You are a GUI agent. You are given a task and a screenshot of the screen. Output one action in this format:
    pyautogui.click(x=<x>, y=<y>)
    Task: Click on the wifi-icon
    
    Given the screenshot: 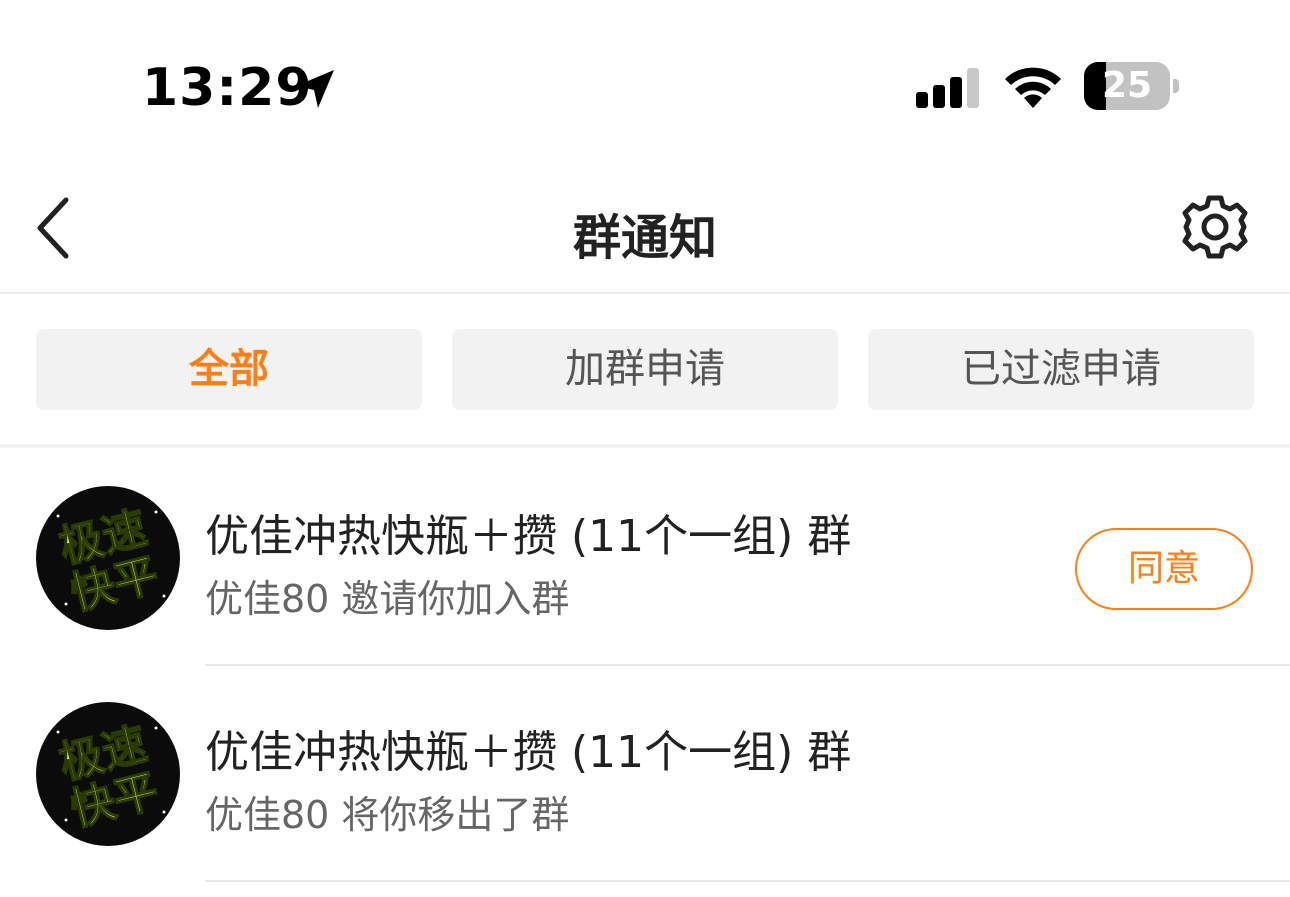 What is the action you would take?
    pyautogui.click(x=1033, y=87)
    